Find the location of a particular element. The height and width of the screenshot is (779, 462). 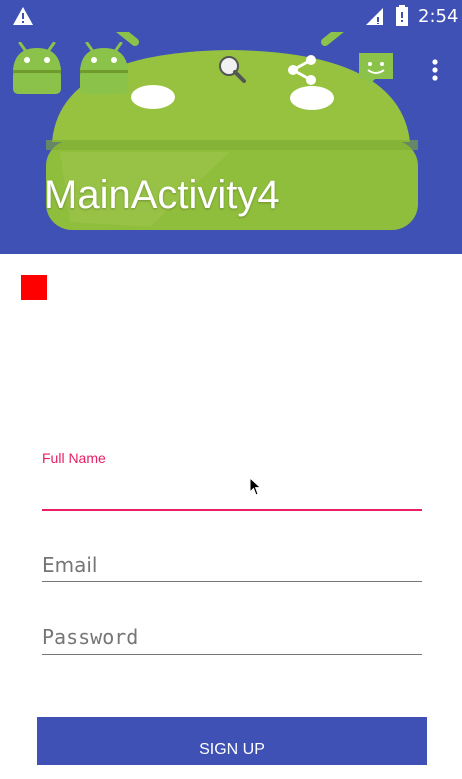

status-bar: 2:54 is located at coordinates (231, 16).